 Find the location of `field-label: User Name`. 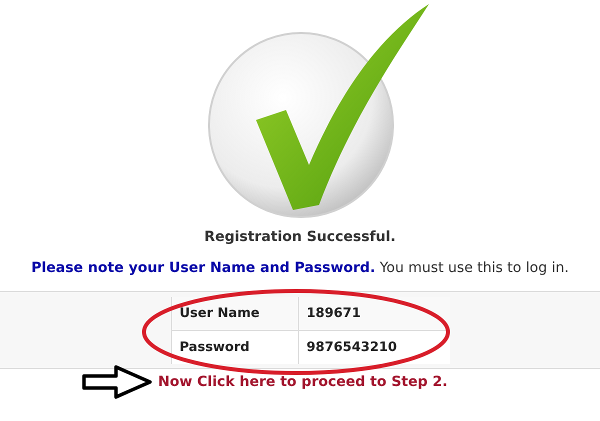

field-label: User Name is located at coordinates (234, 313).